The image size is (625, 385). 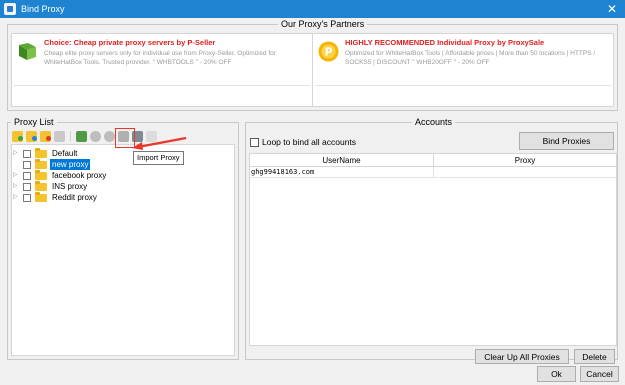 I want to click on table-row: ghg99418163.com, so click(x=433, y=172).